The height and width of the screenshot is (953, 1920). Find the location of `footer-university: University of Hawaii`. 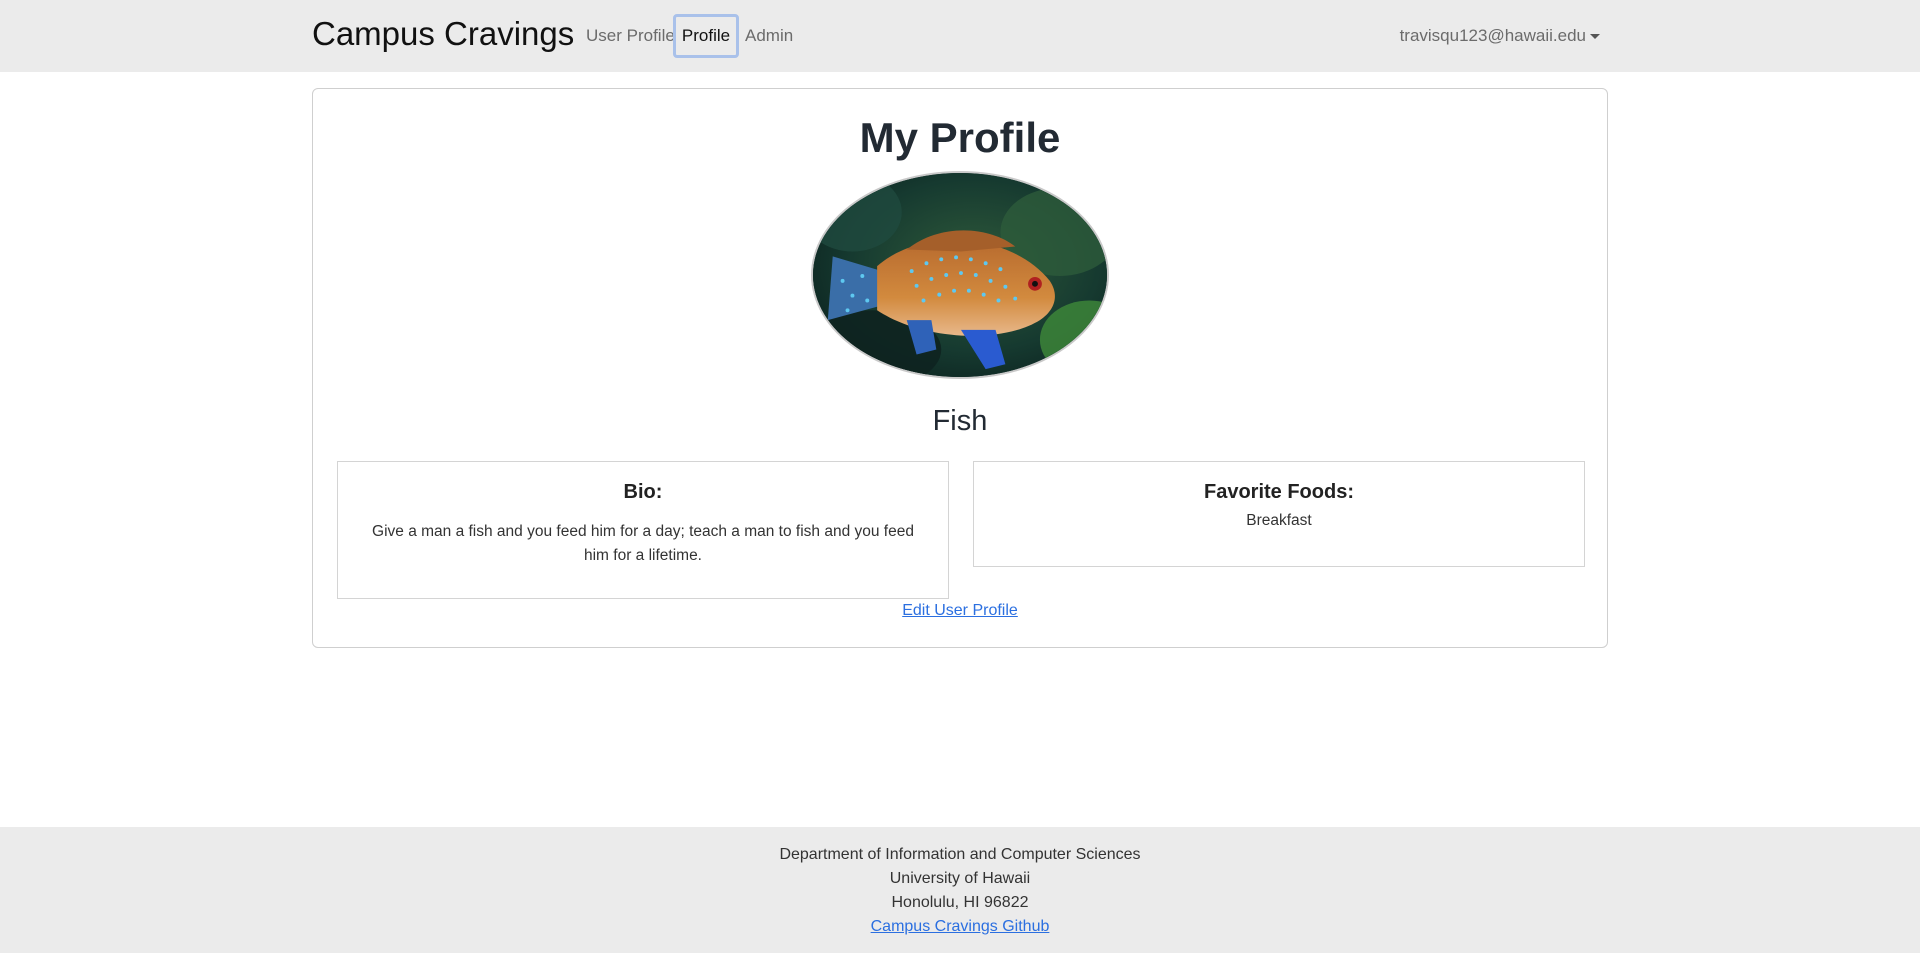

footer-university: University of Hawaii is located at coordinates (960, 878).